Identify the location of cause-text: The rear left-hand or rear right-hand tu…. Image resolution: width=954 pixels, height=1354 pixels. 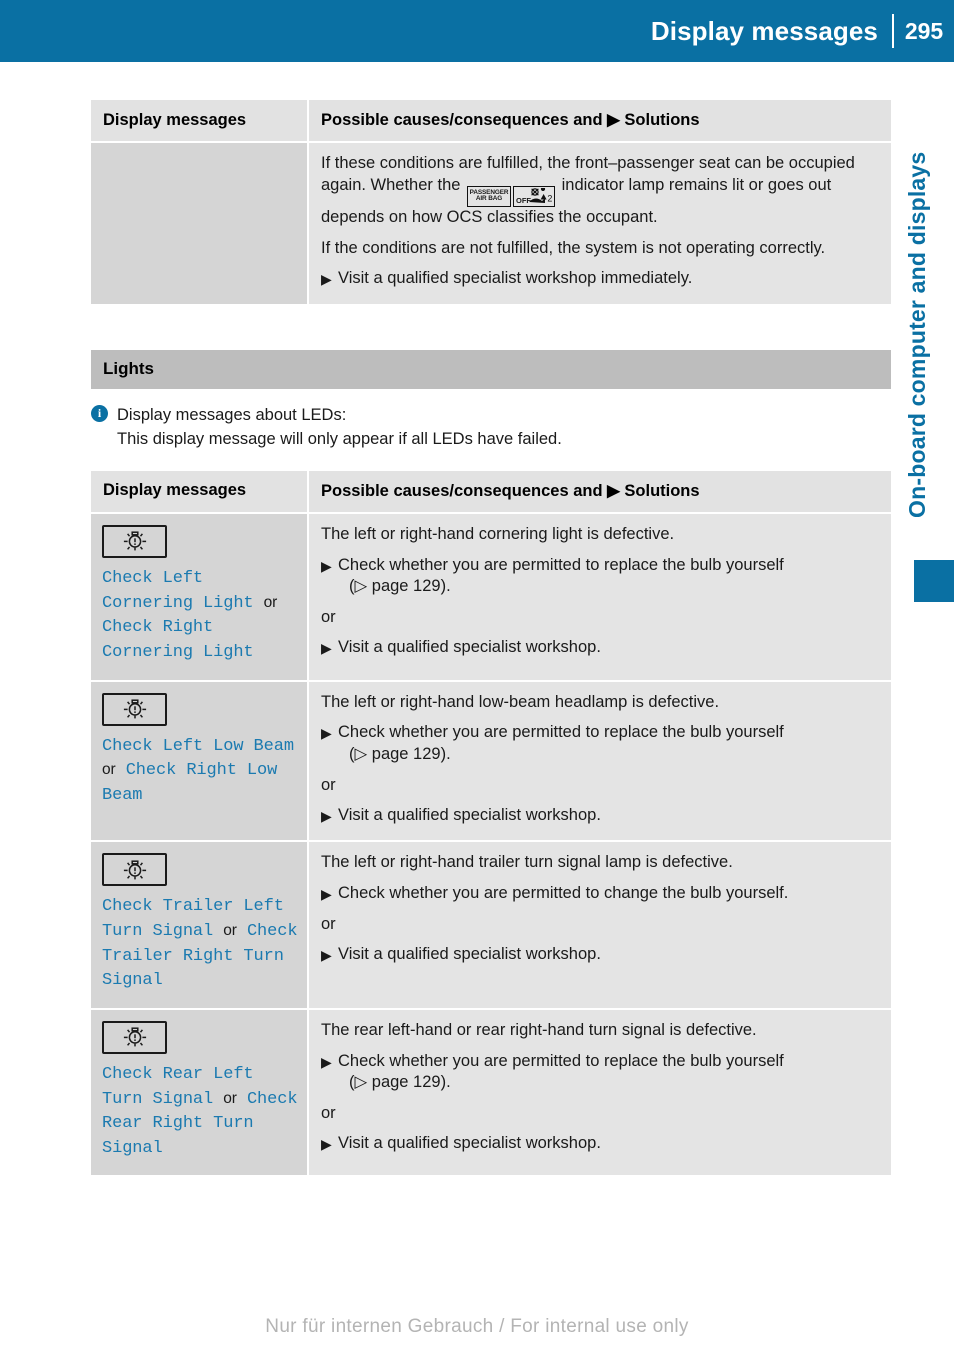
(539, 1029).